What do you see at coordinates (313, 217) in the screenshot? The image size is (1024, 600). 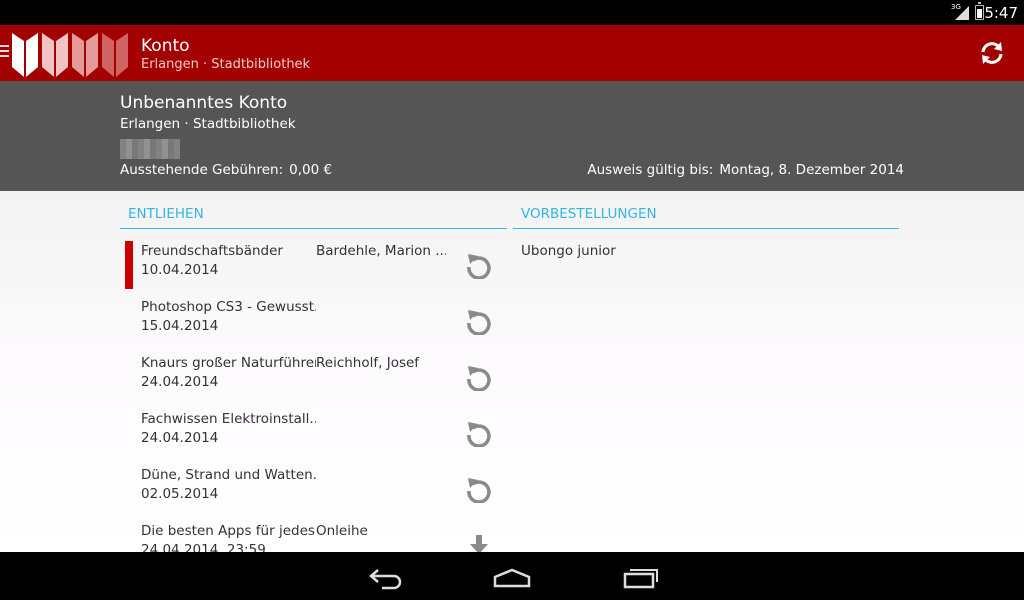 I see `lent-heading: ENTLIEHEN` at bounding box center [313, 217].